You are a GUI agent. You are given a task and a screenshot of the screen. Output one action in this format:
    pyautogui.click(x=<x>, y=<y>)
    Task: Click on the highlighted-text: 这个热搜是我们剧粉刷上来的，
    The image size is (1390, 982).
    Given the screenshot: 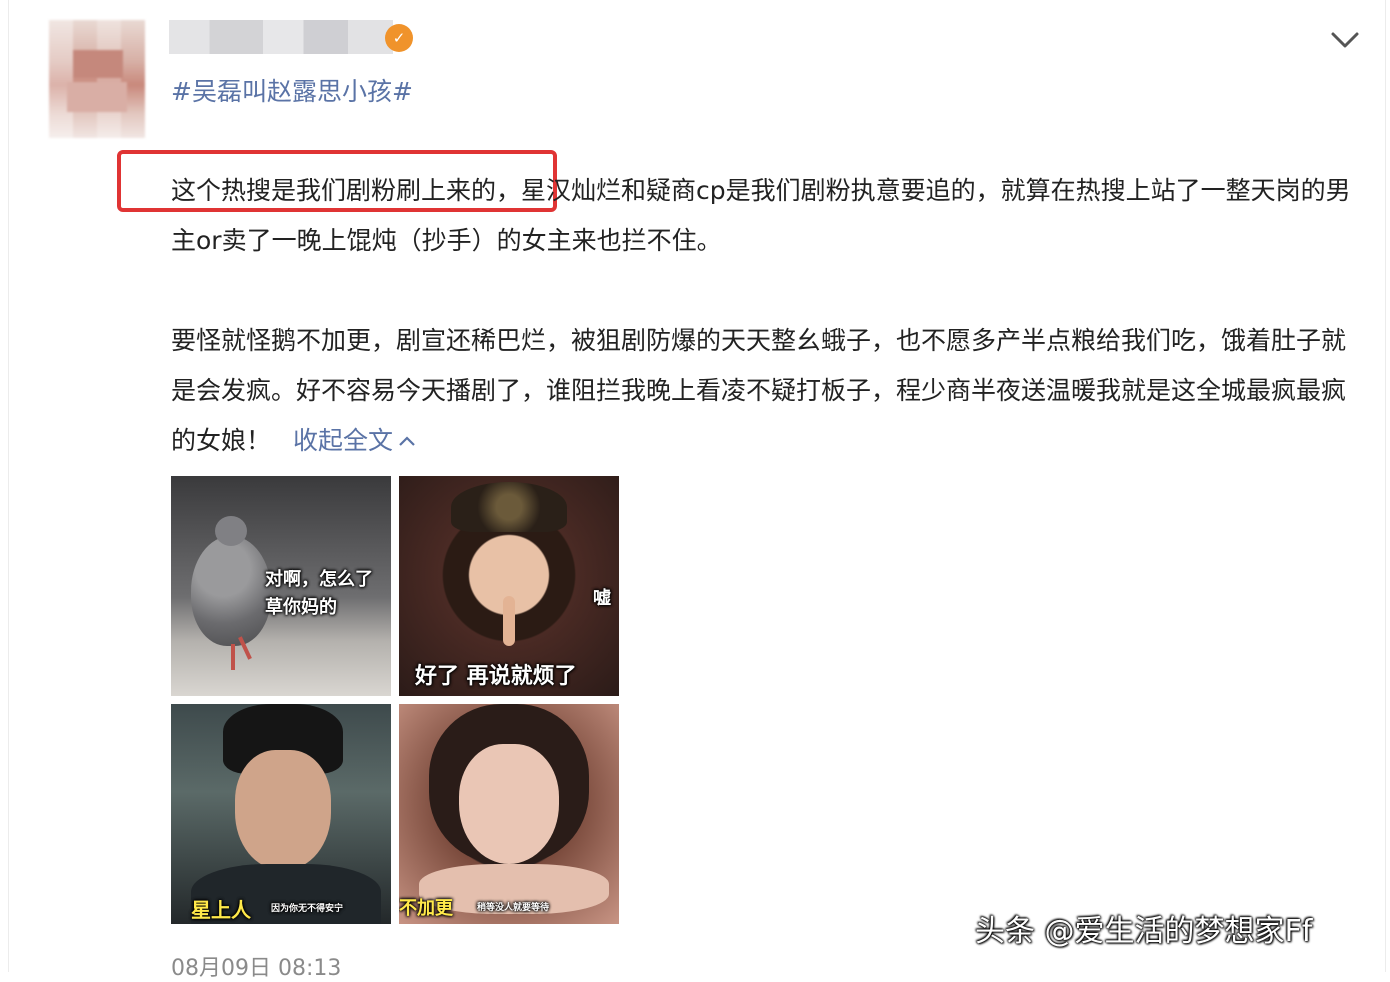 What is the action you would take?
    pyautogui.click(x=346, y=190)
    